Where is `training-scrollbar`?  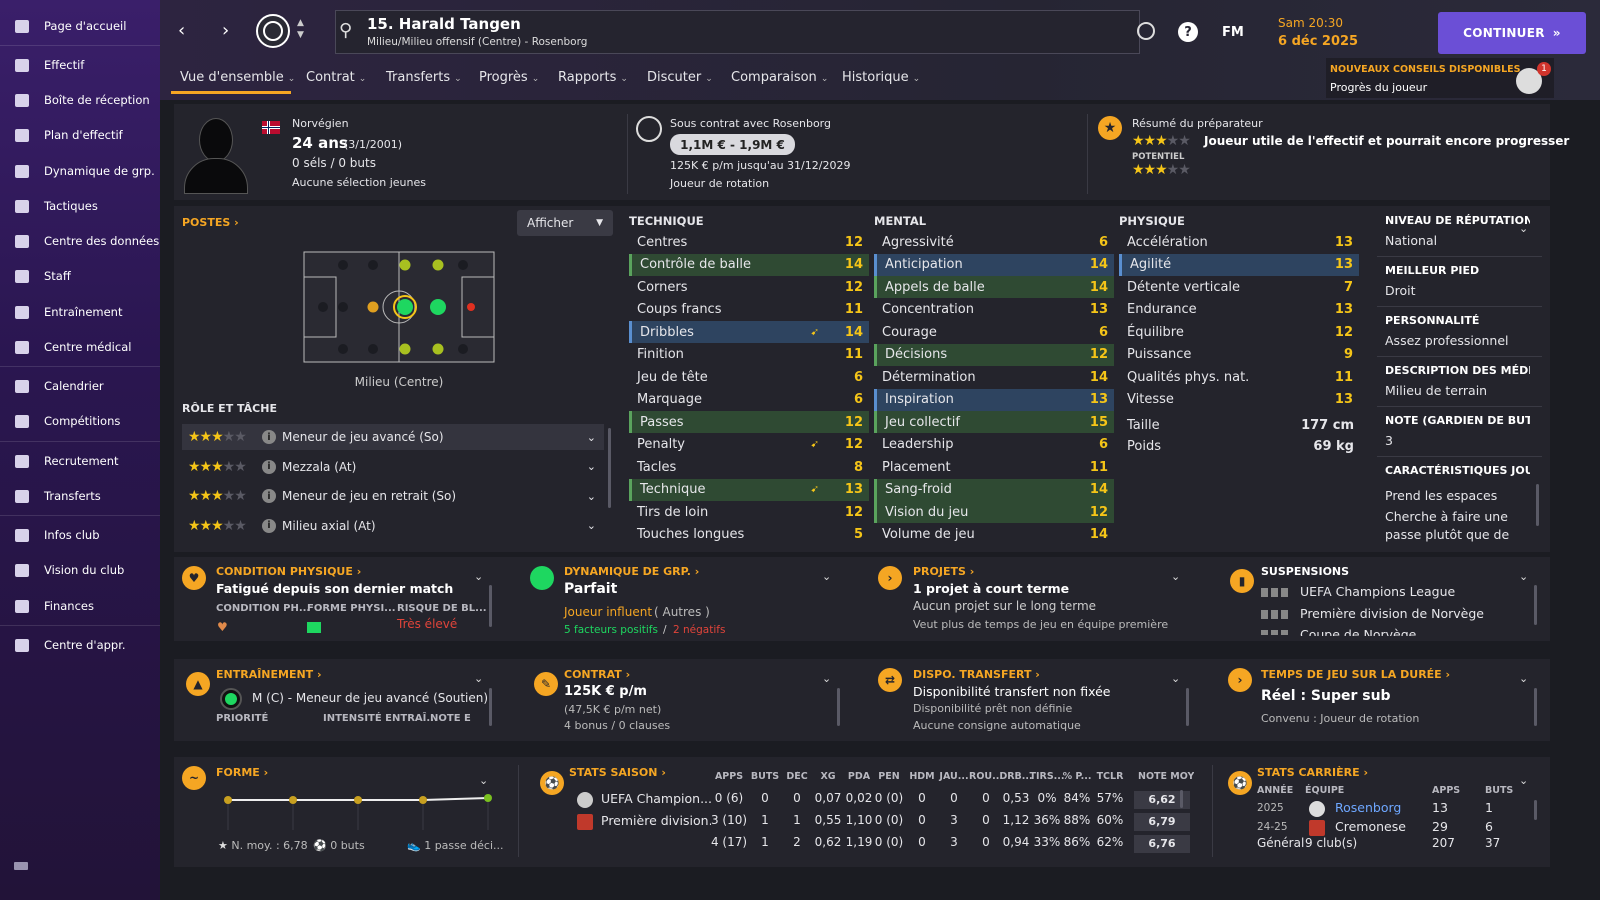
training-scrollbar is located at coordinates (490, 707).